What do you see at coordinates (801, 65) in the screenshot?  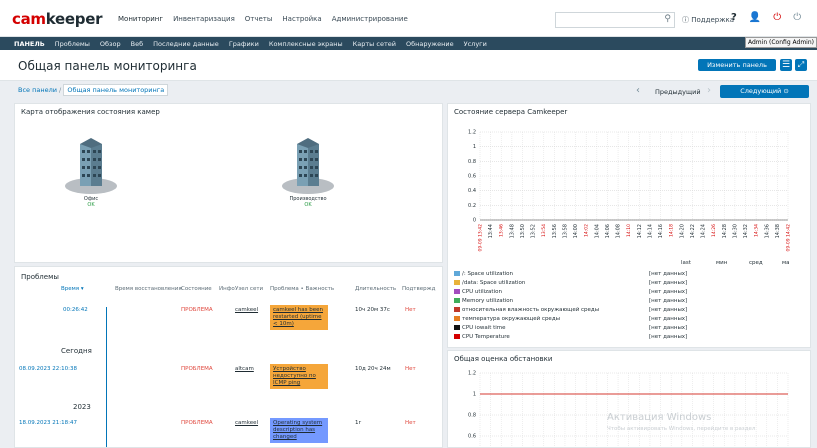 I see `fullscreen-button: ⤢` at bounding box center [801, 65].